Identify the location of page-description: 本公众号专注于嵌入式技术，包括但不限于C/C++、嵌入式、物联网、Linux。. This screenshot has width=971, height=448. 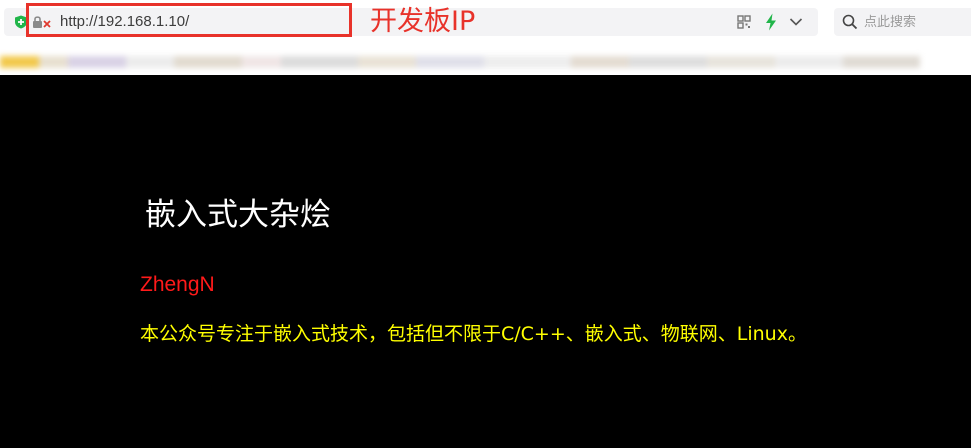
(473, 334).